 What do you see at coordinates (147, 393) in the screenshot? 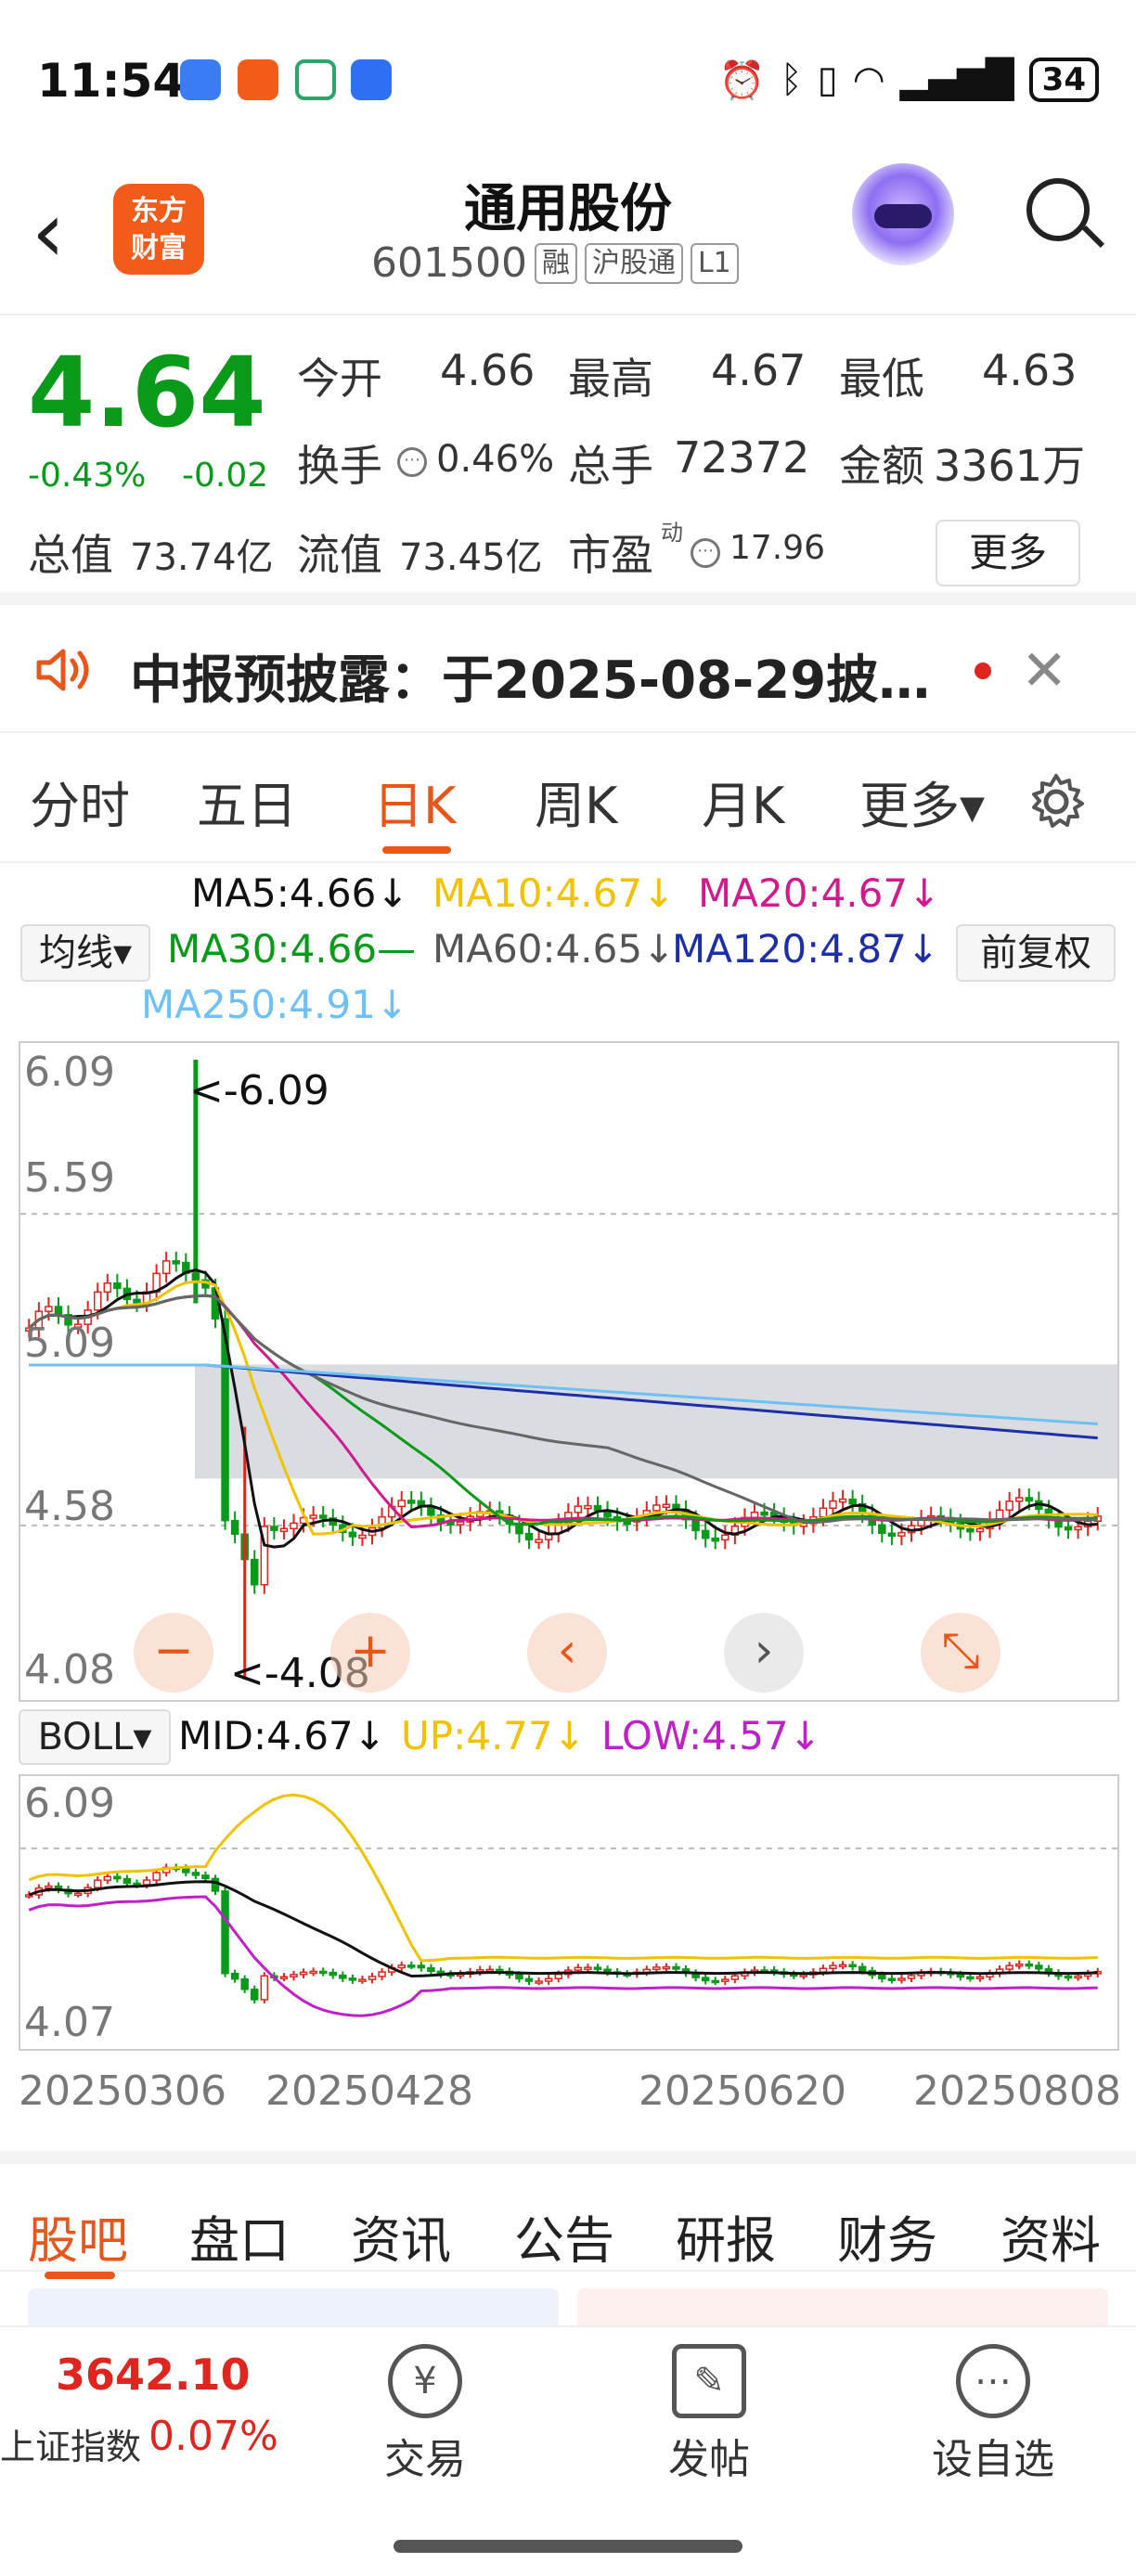
I see `last-price: 4.64` at bounding box center [147, 393].